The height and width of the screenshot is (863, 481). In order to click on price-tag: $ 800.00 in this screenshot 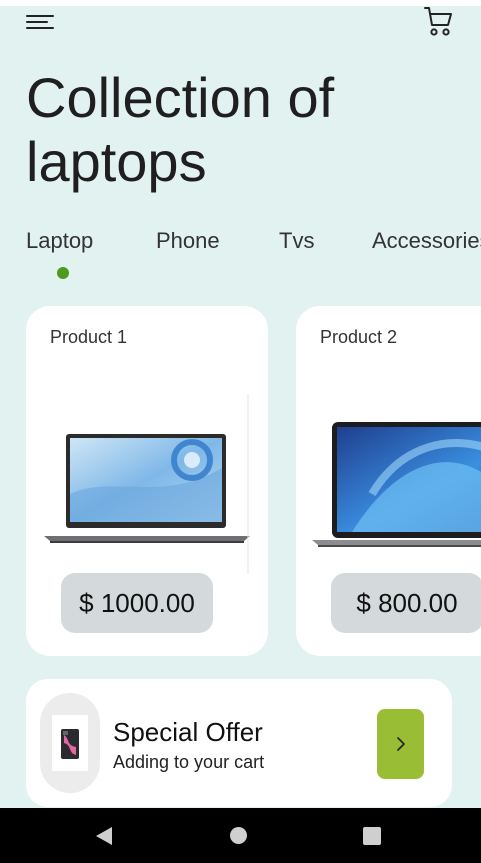, I will do `click(406, 603)`.